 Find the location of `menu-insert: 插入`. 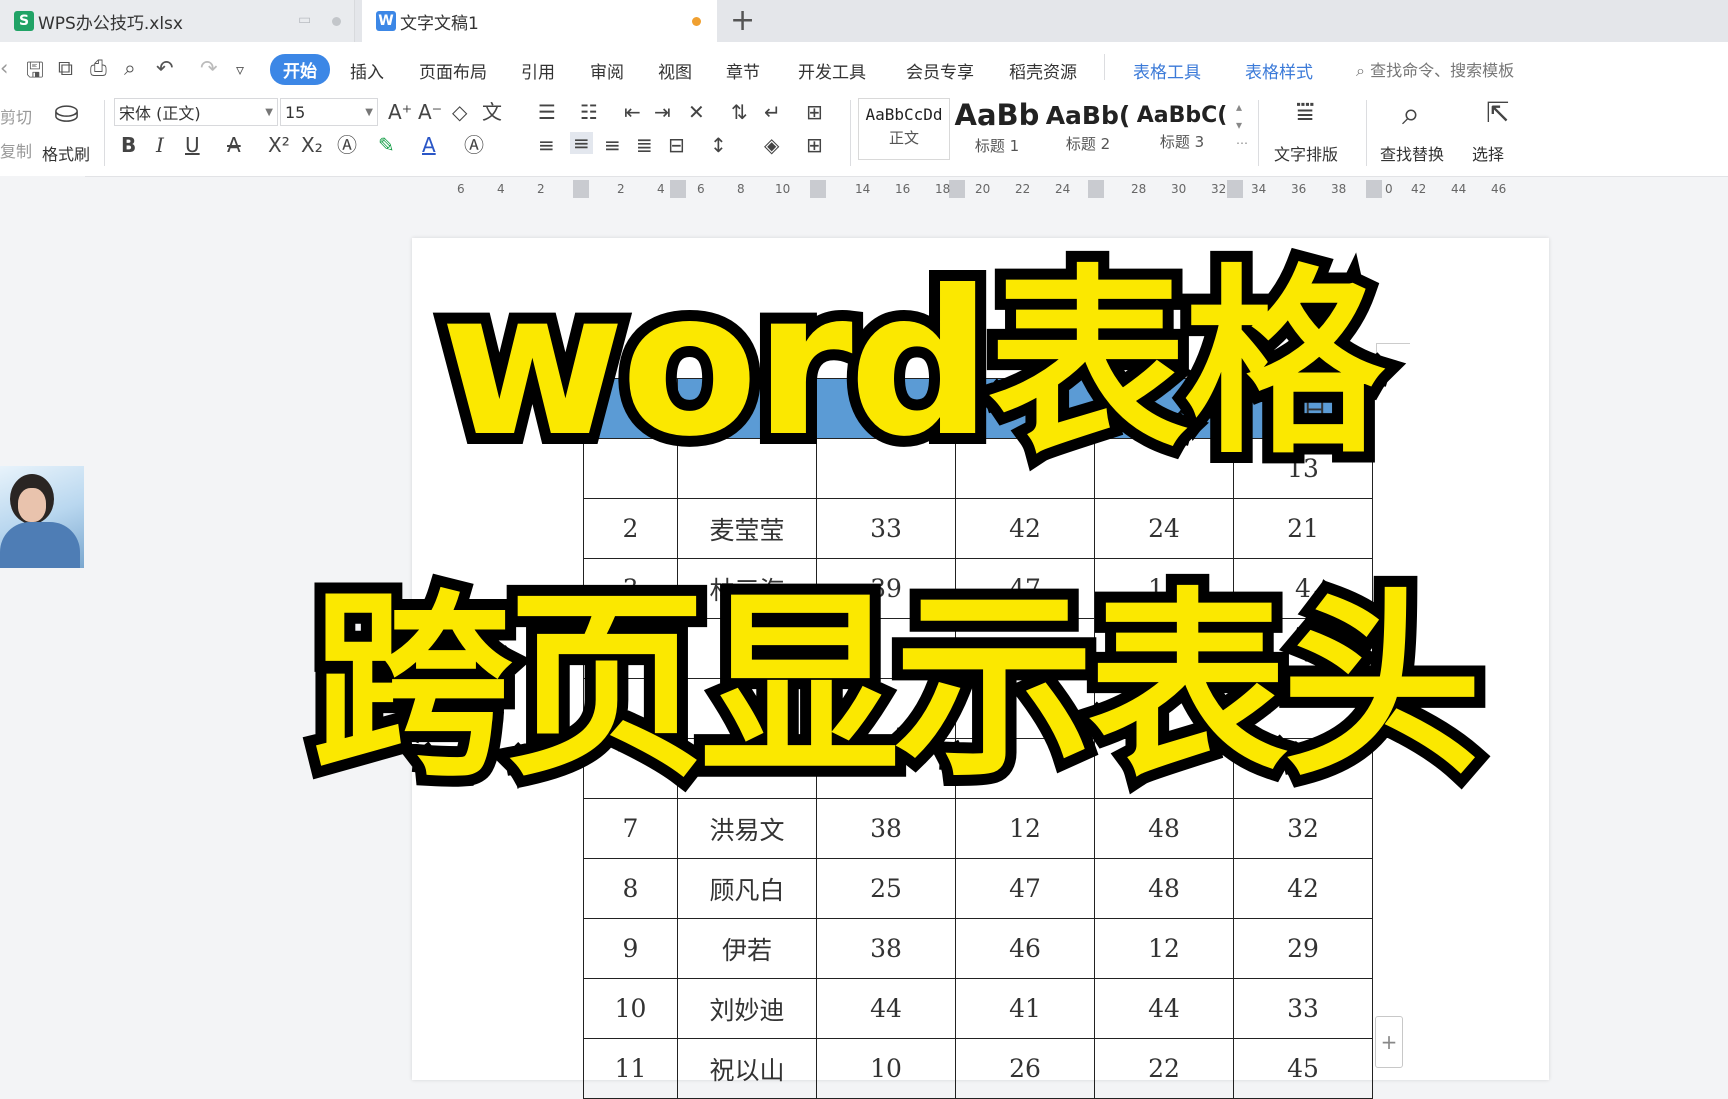

menu-insert: 插入 is located at coordinates (367, 70).